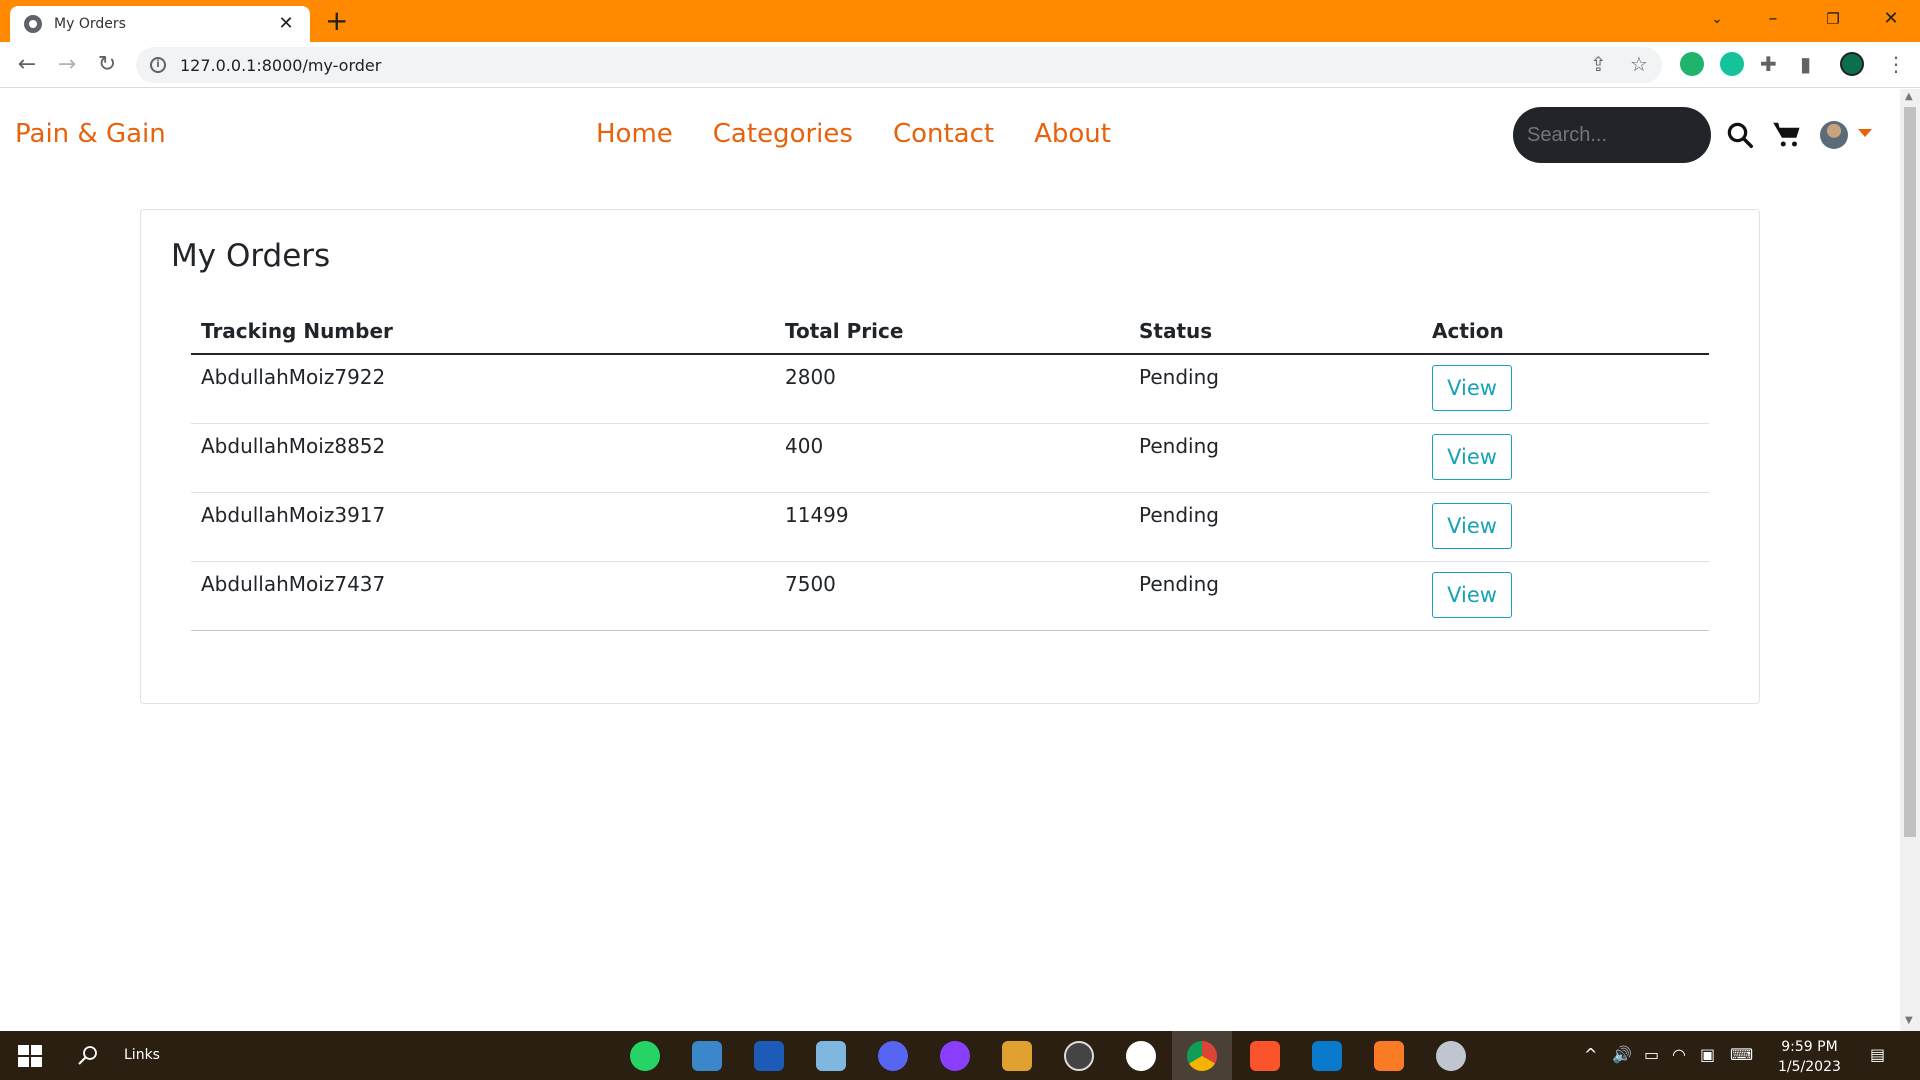  Describe the element at coordinates (899, 65) in the screenshot. I see `address-bar: i 127.0.0.1:8000/my-order` at that location.